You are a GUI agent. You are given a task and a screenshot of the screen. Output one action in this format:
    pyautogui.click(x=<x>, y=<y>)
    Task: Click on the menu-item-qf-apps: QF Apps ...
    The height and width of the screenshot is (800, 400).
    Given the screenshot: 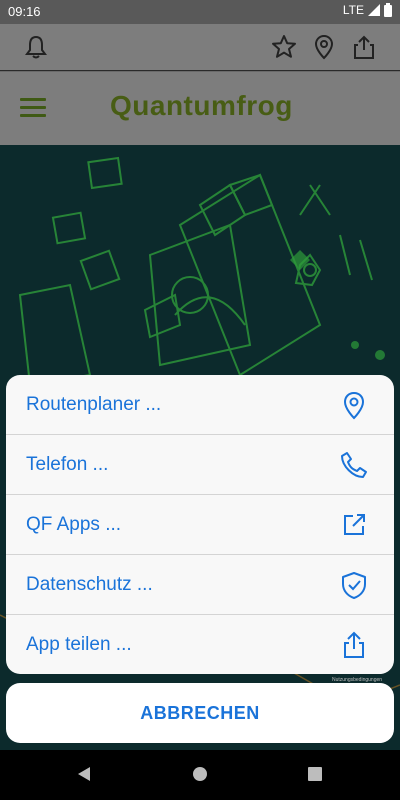 What is the action you would take?
    pyautogui.click(x=200, y=525)
    